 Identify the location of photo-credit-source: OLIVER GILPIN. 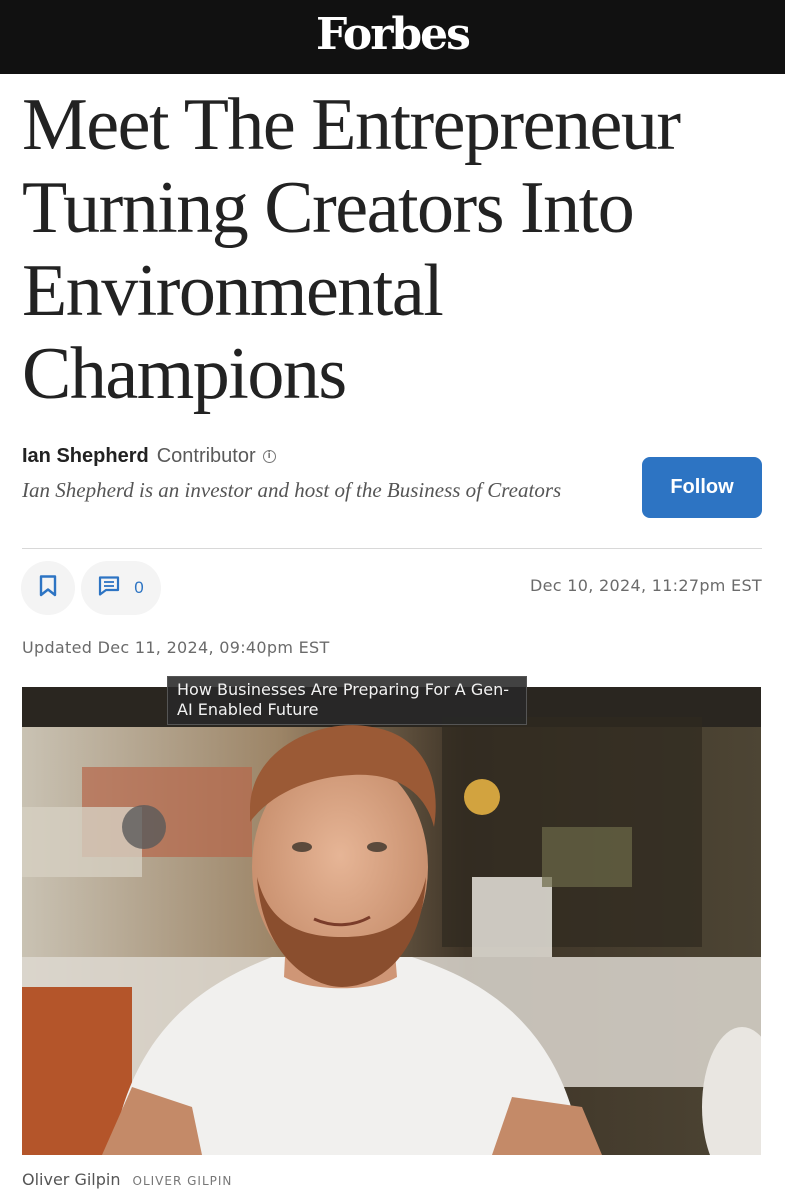
(182, 1181).